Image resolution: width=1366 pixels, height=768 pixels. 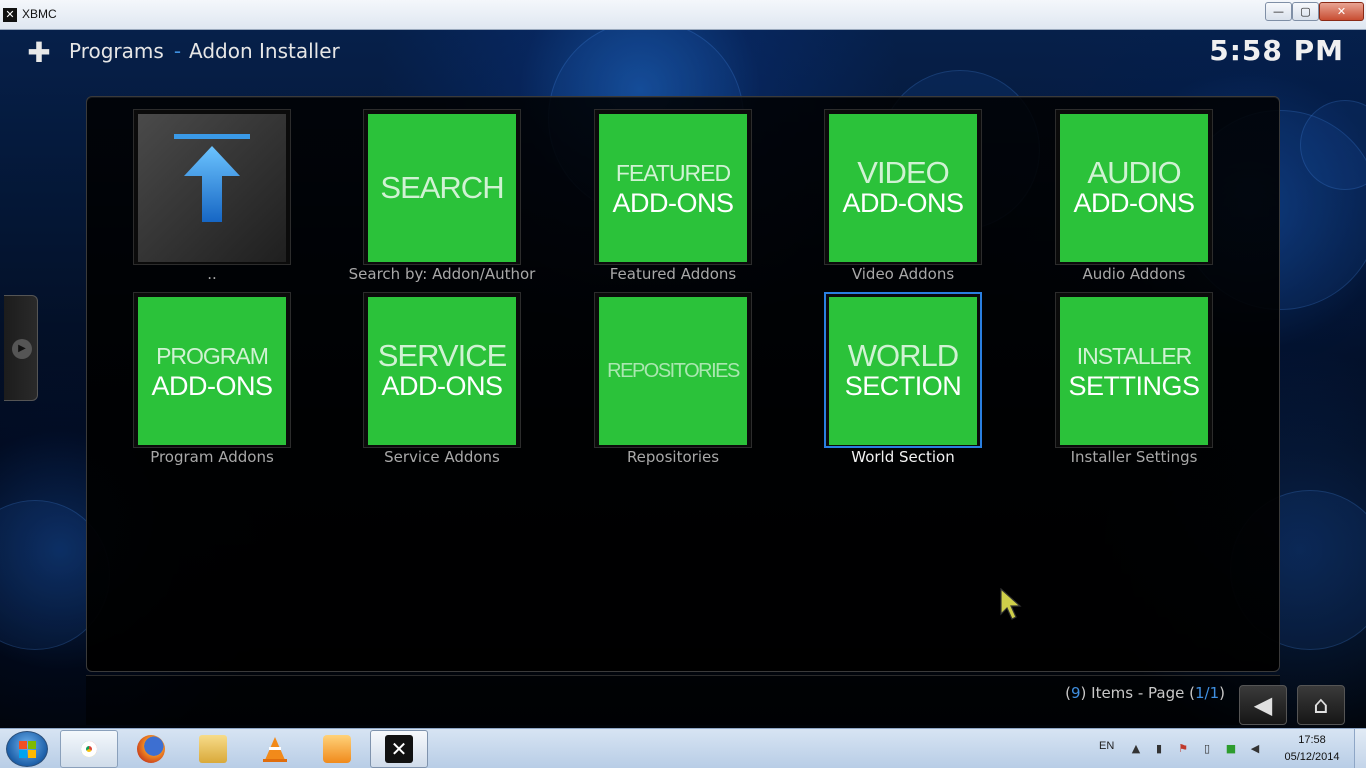 I want to click on battery-icon: ▯, so click(x=1207, y=749).